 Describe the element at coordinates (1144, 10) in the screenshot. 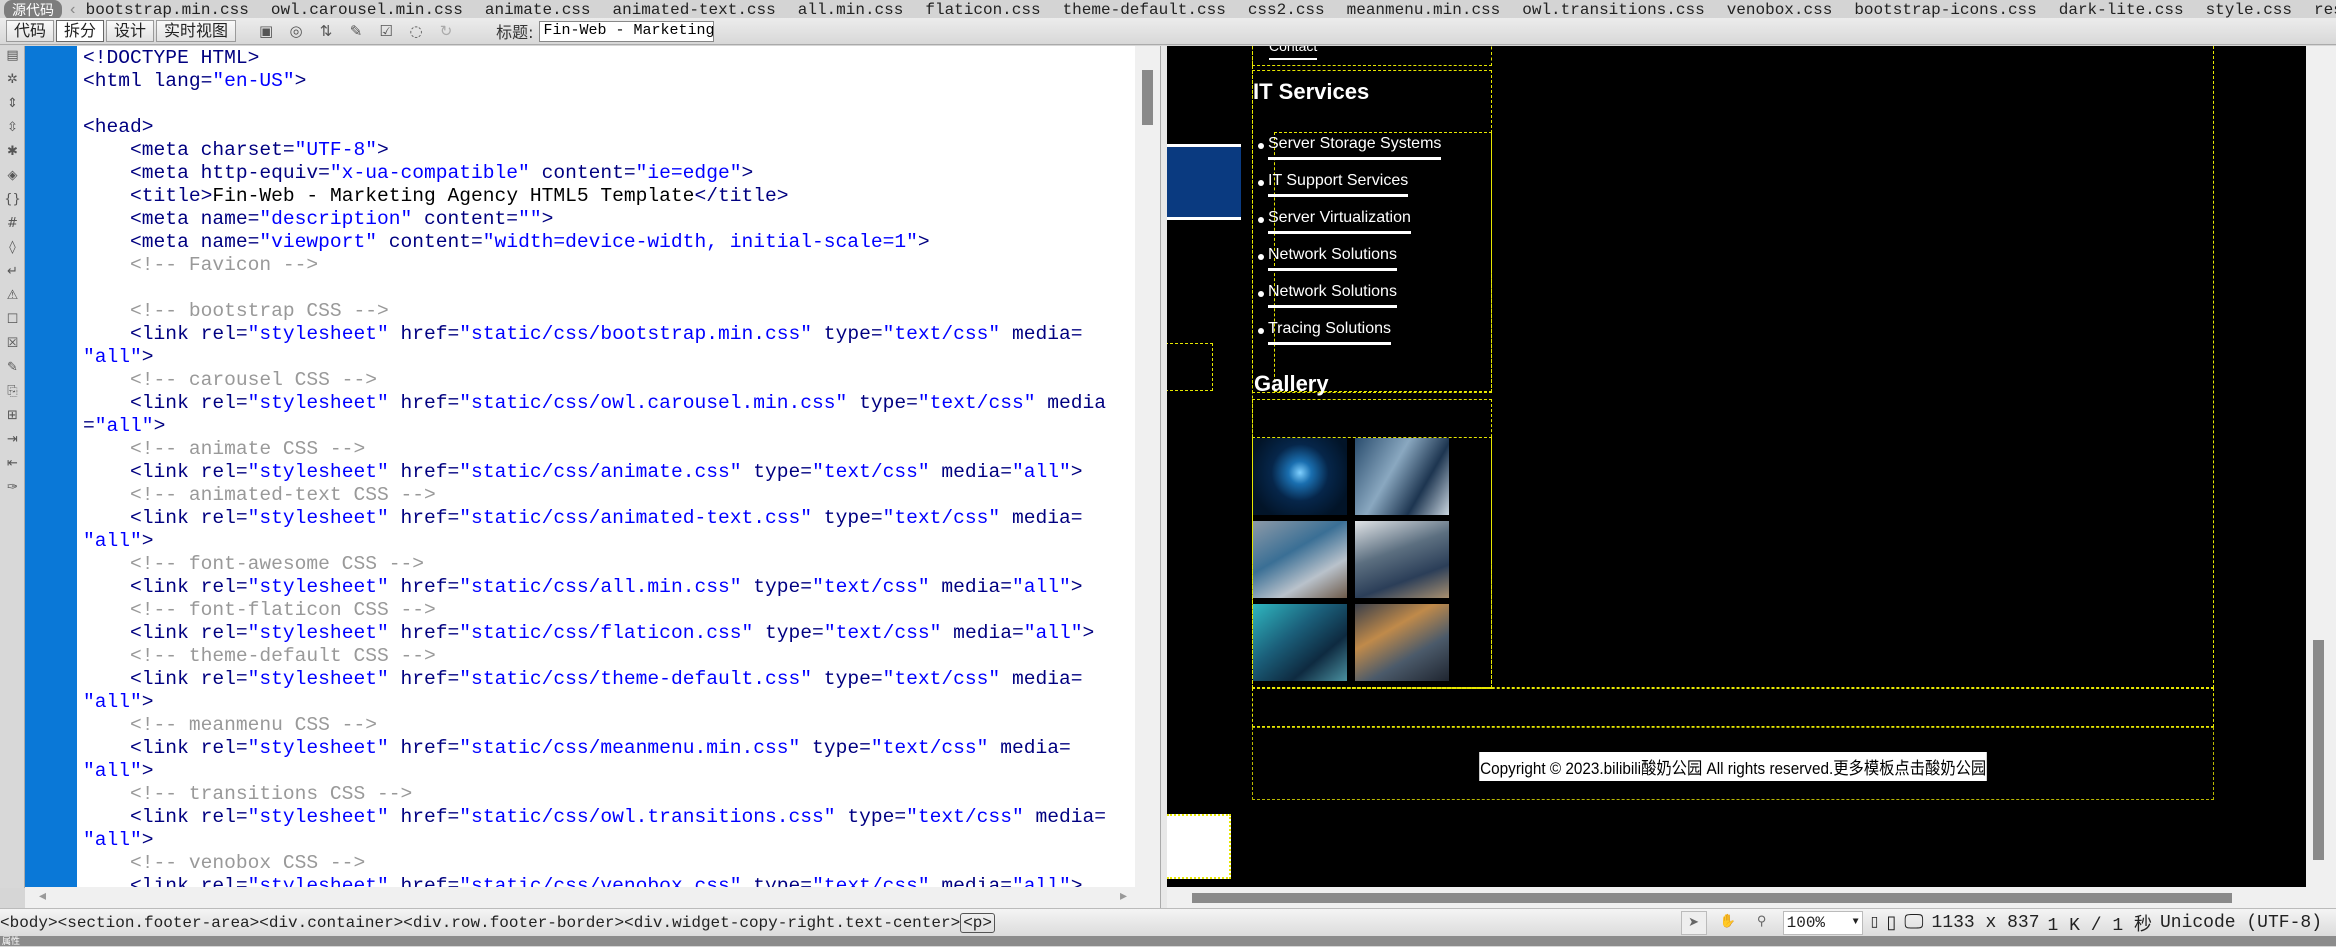

I see `file-tab: theme-default.css` at that location.